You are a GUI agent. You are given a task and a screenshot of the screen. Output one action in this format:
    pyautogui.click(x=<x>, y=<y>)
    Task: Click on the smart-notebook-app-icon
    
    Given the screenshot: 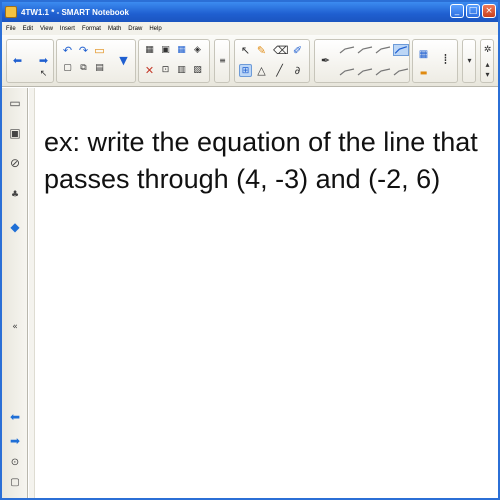 What is the action you would take?
    pyautogui.click(x=11, y=12)
    